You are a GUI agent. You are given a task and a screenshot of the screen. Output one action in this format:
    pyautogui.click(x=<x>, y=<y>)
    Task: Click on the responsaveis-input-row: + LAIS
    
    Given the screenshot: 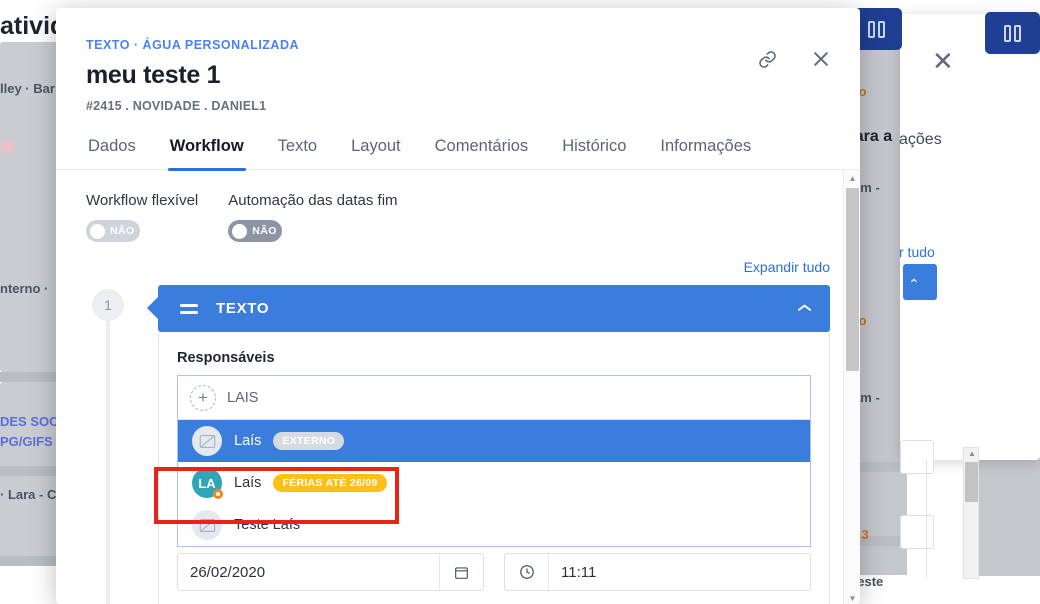 What is the action you would take?
    pyautogui.click(x=494, y=397)
    